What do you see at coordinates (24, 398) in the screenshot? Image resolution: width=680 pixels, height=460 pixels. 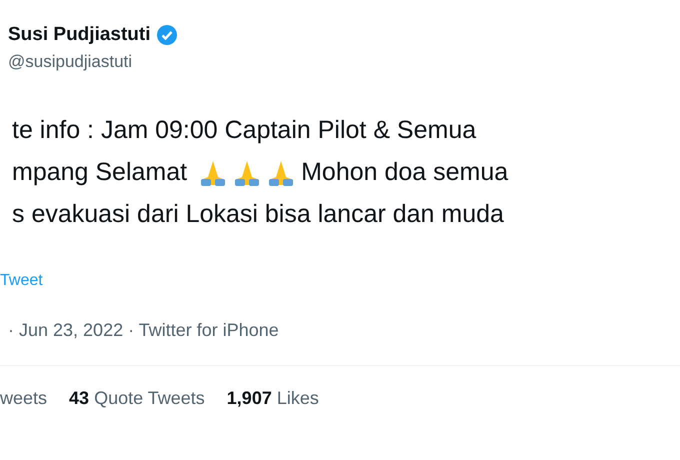 I see `engagement-stat: weets` at bounding box center [24, 398].